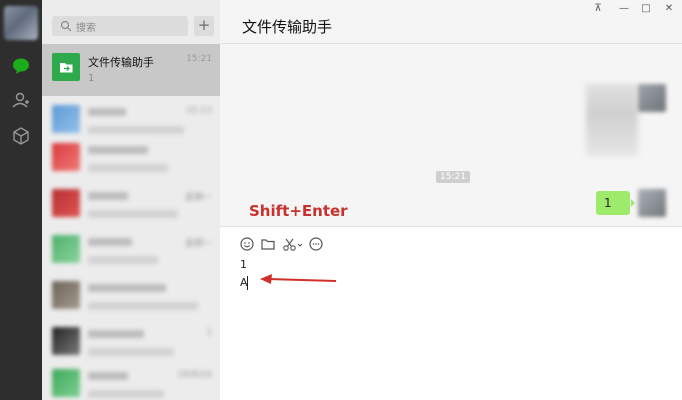  I want to click on maximize-button: □, so click(646, 8).